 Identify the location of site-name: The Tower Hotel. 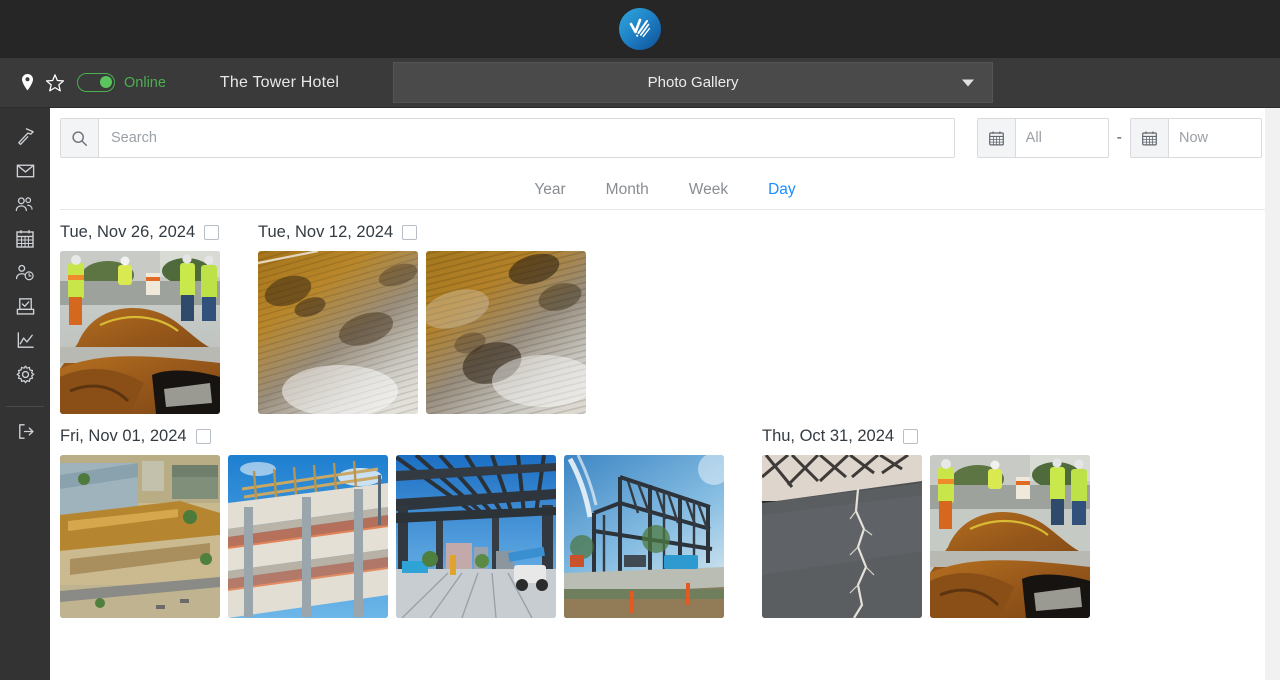
(279, 82).